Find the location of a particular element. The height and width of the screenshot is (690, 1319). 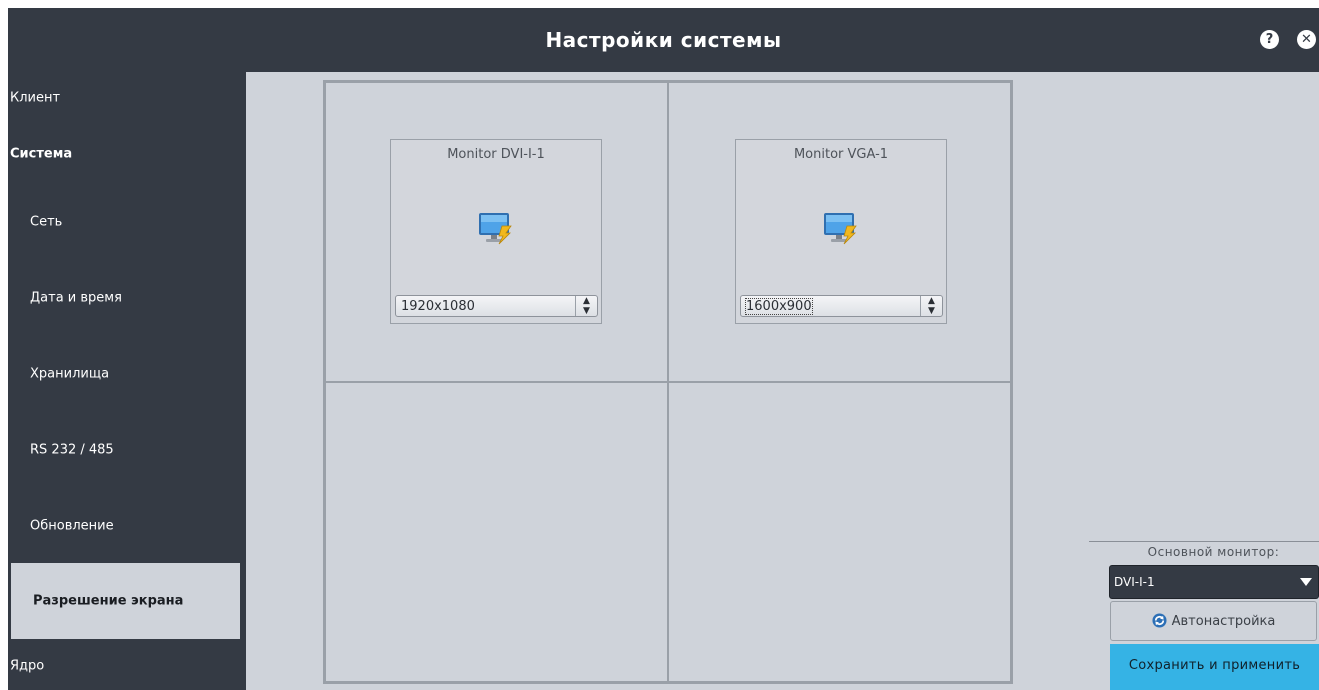

resolution-select: 1920x1080 ▲ ▼ is located at coordinates (496, 306).